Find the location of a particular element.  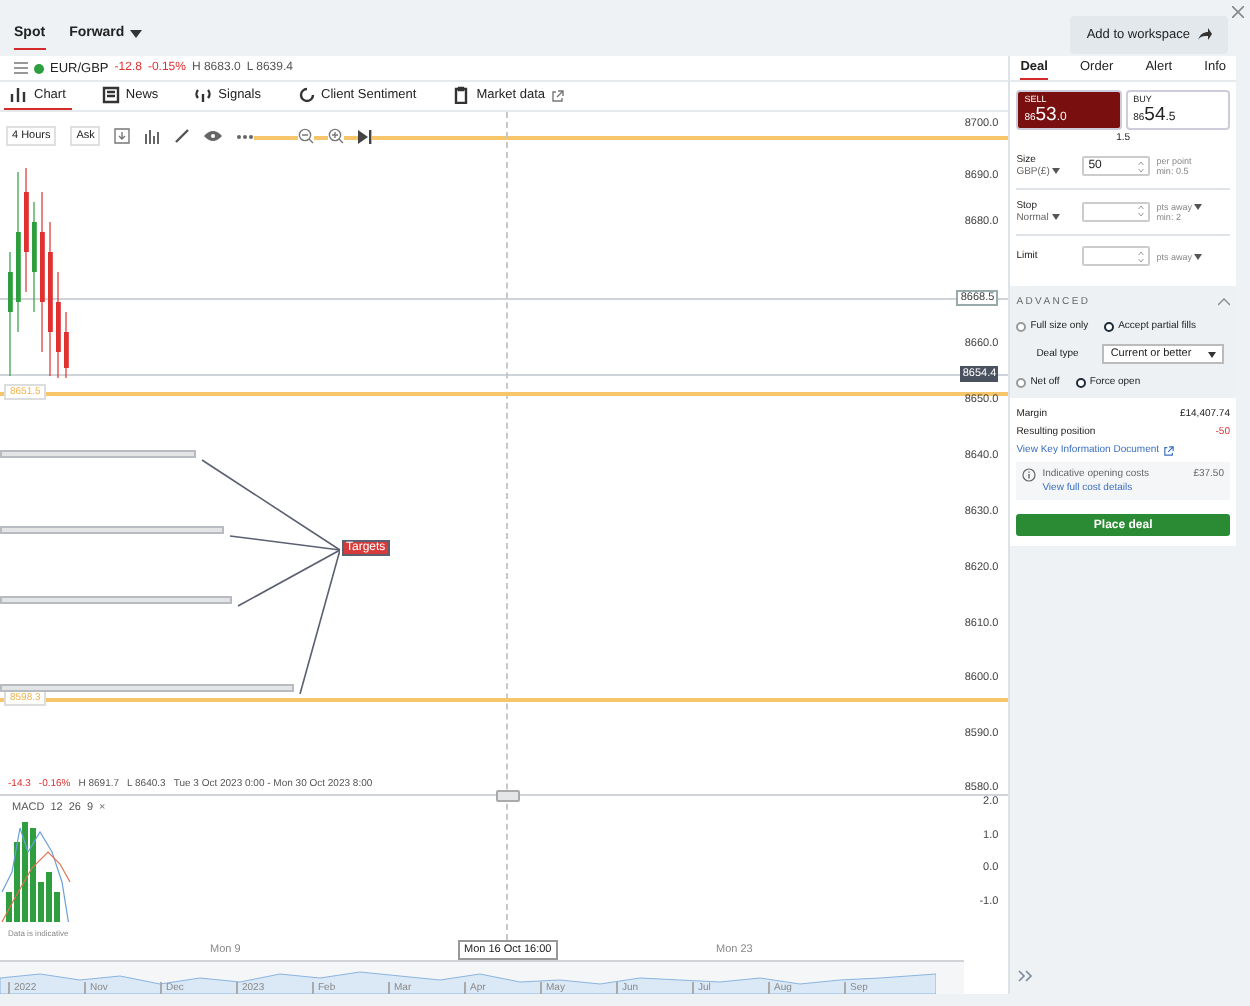

stop-field is located at coordinates (1116, 211).